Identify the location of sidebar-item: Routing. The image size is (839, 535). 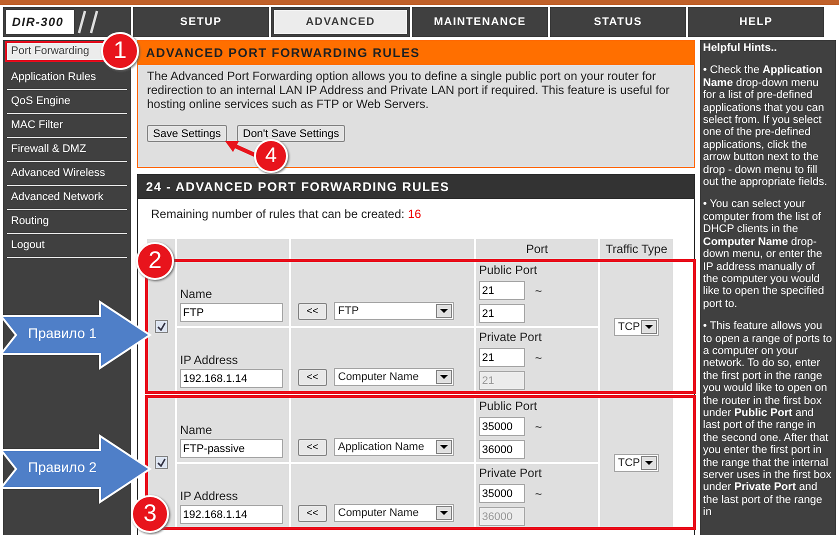
(67, 222).